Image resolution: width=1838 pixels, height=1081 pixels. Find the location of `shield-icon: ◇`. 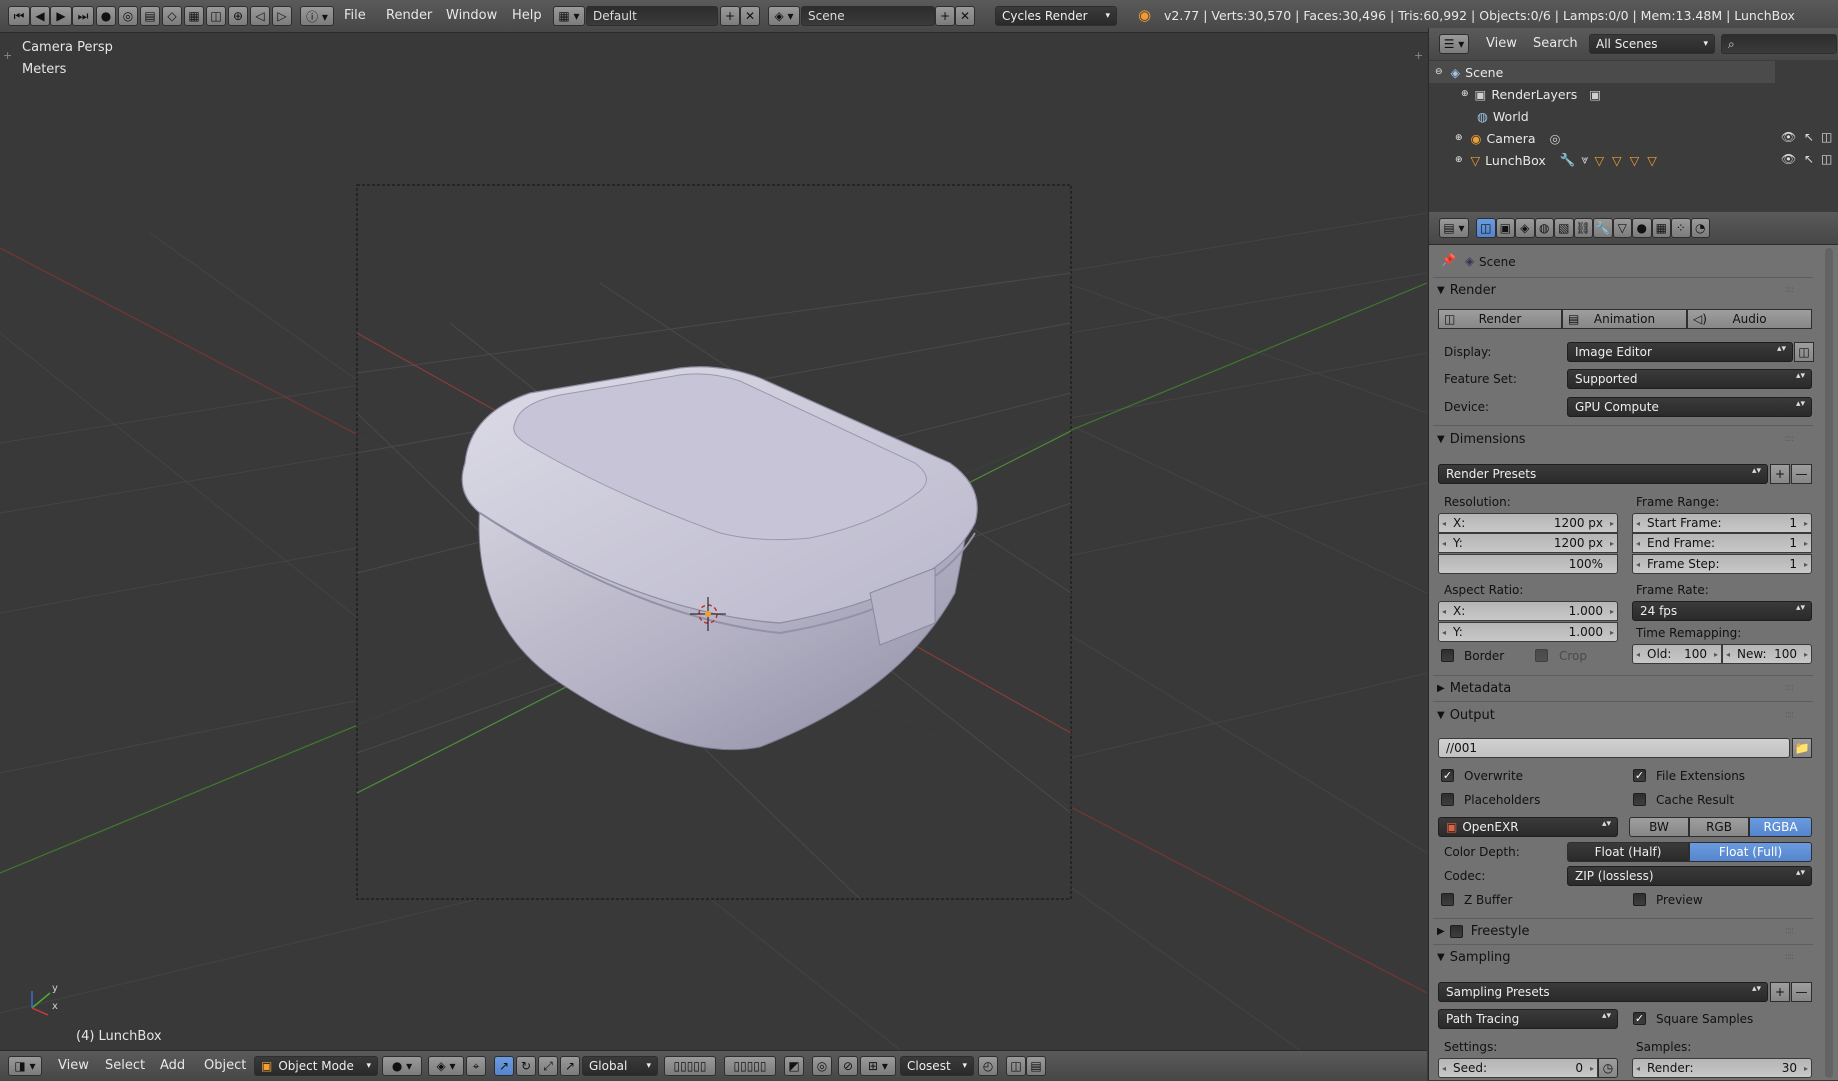

shield-icon: ◇ is located at coordinates (172, 16).